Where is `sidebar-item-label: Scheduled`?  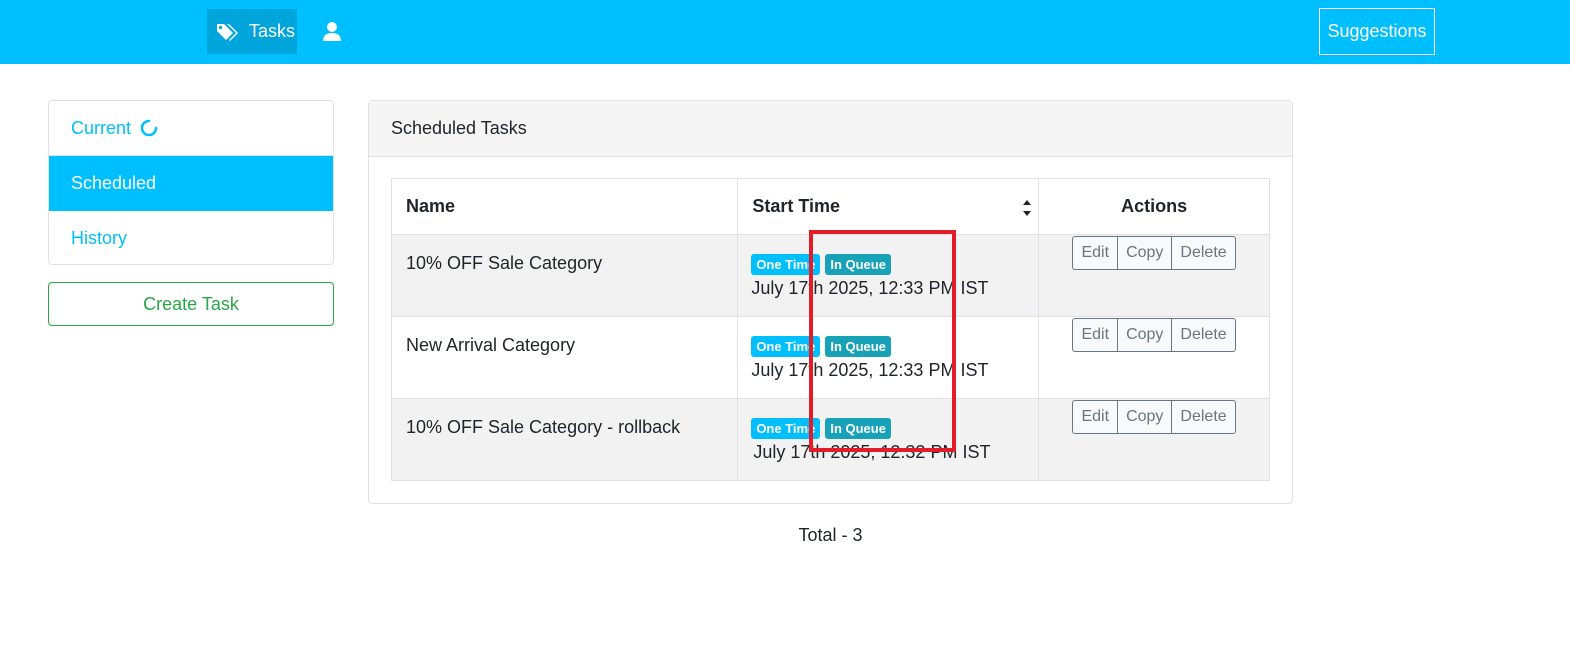 sidebar-item-label: Scheduled is located at coordinates (114, 182).